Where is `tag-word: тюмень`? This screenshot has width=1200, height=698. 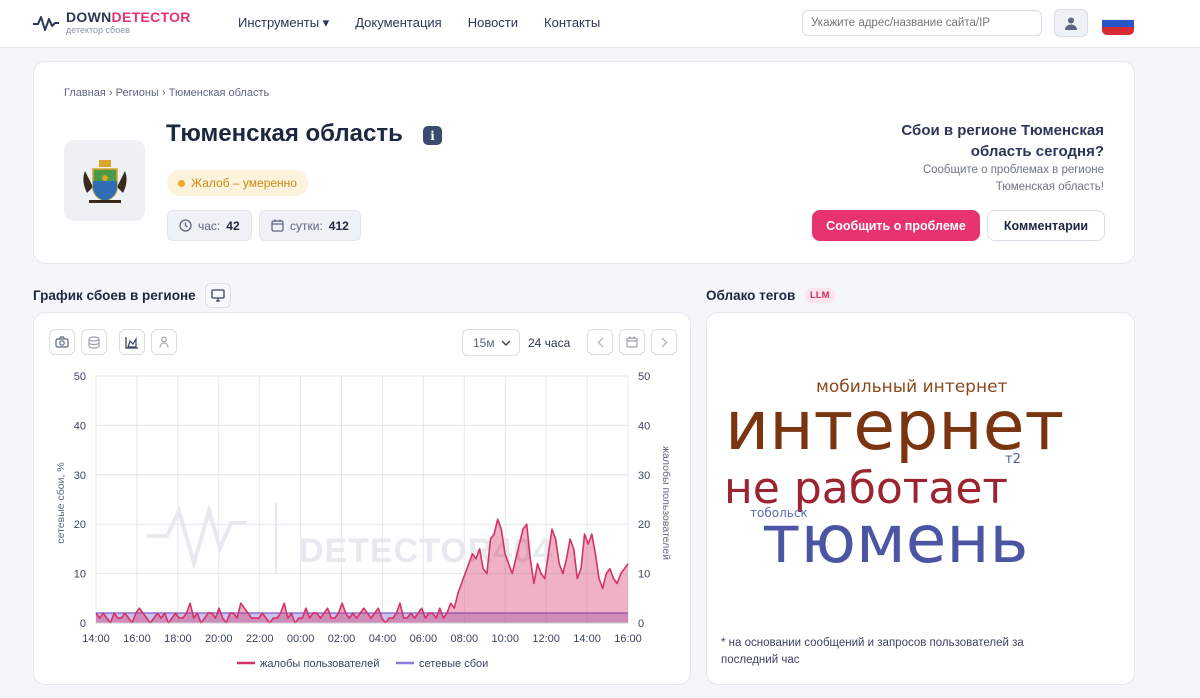
tag-word: тюмень is located at coordinates (895, 540).